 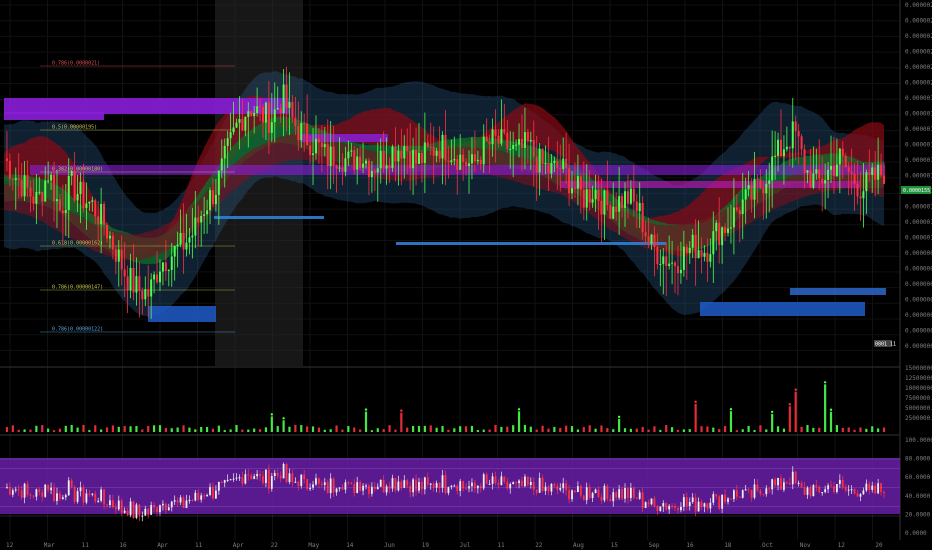 What do you see at coordinates (838, 291) in the screenshot?
I see `zone-box` at bounding box center [838, 291].